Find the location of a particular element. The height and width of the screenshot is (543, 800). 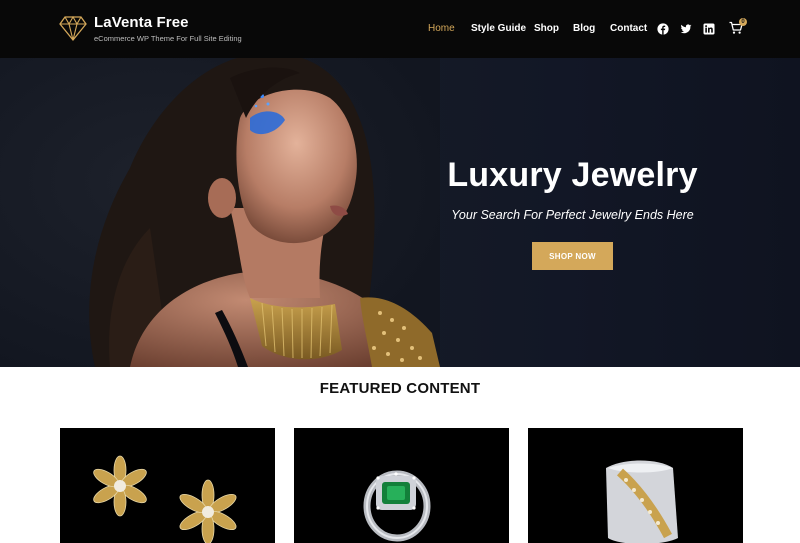

featured-heading: FEATURED CONTENT is located at coordinates (400, 388).